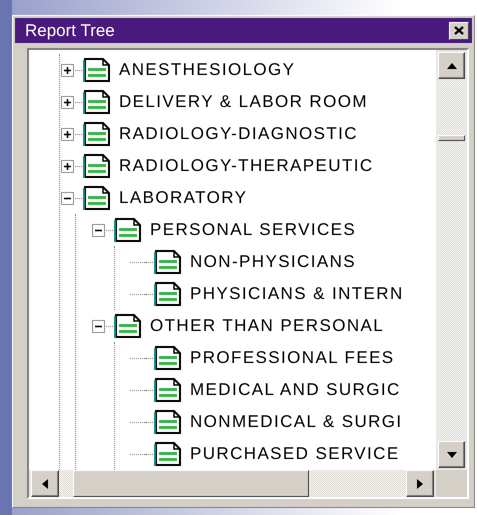 This screenshot has height=515, width=477. I want to click on tree-item-label: NONMEDICAL & SURGI, so click(296, 422).